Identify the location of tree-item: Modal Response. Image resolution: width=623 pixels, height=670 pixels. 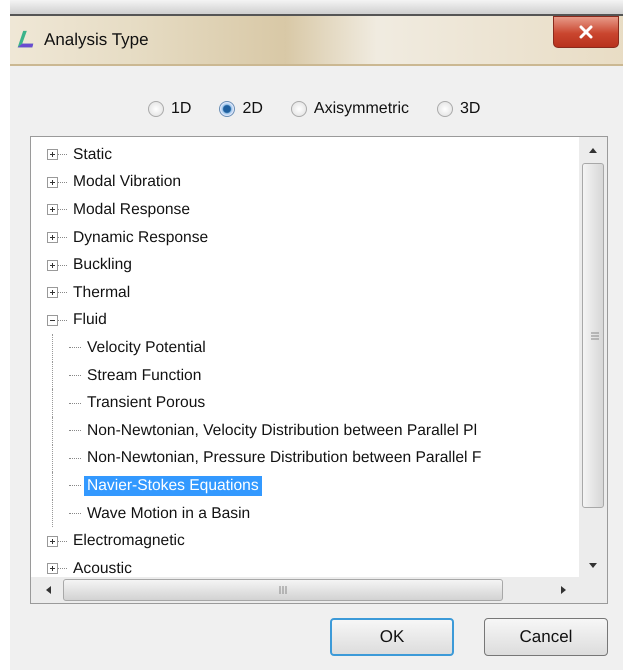
(132, 210).